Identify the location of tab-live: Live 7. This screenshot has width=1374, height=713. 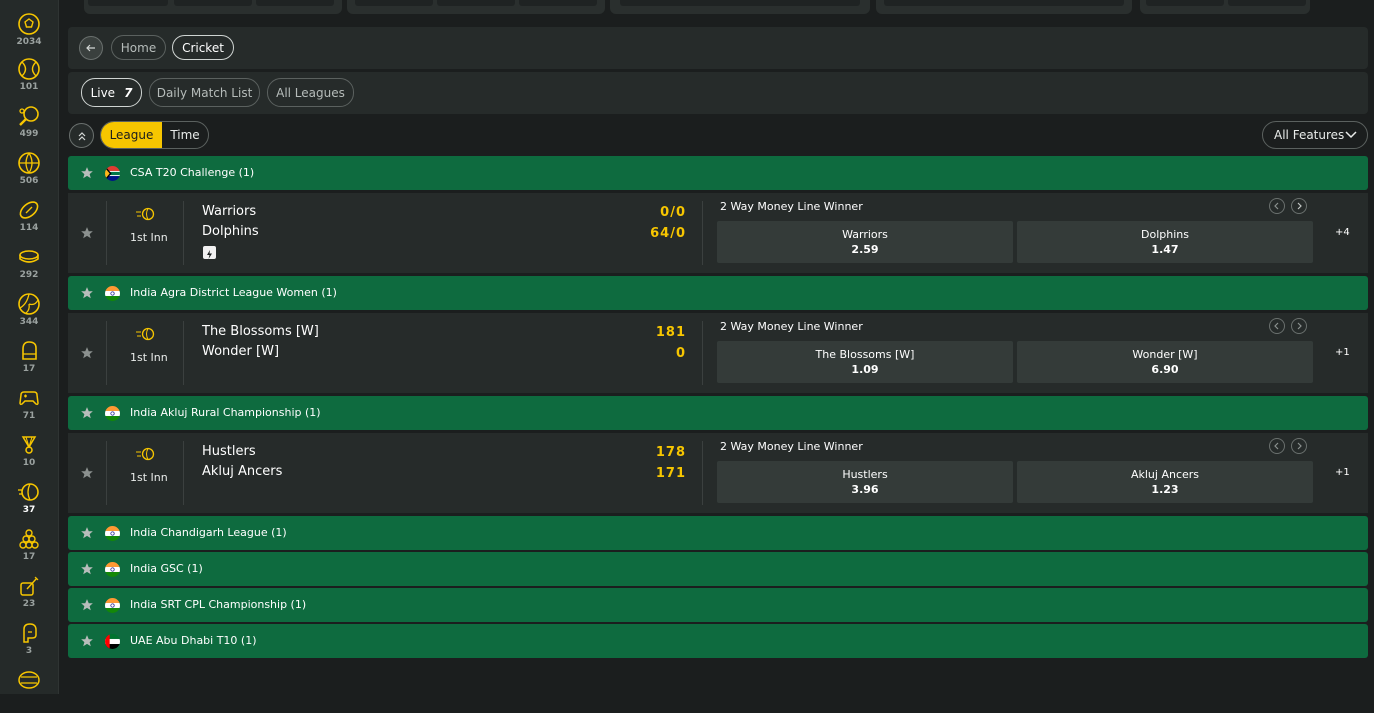
(111, 92).